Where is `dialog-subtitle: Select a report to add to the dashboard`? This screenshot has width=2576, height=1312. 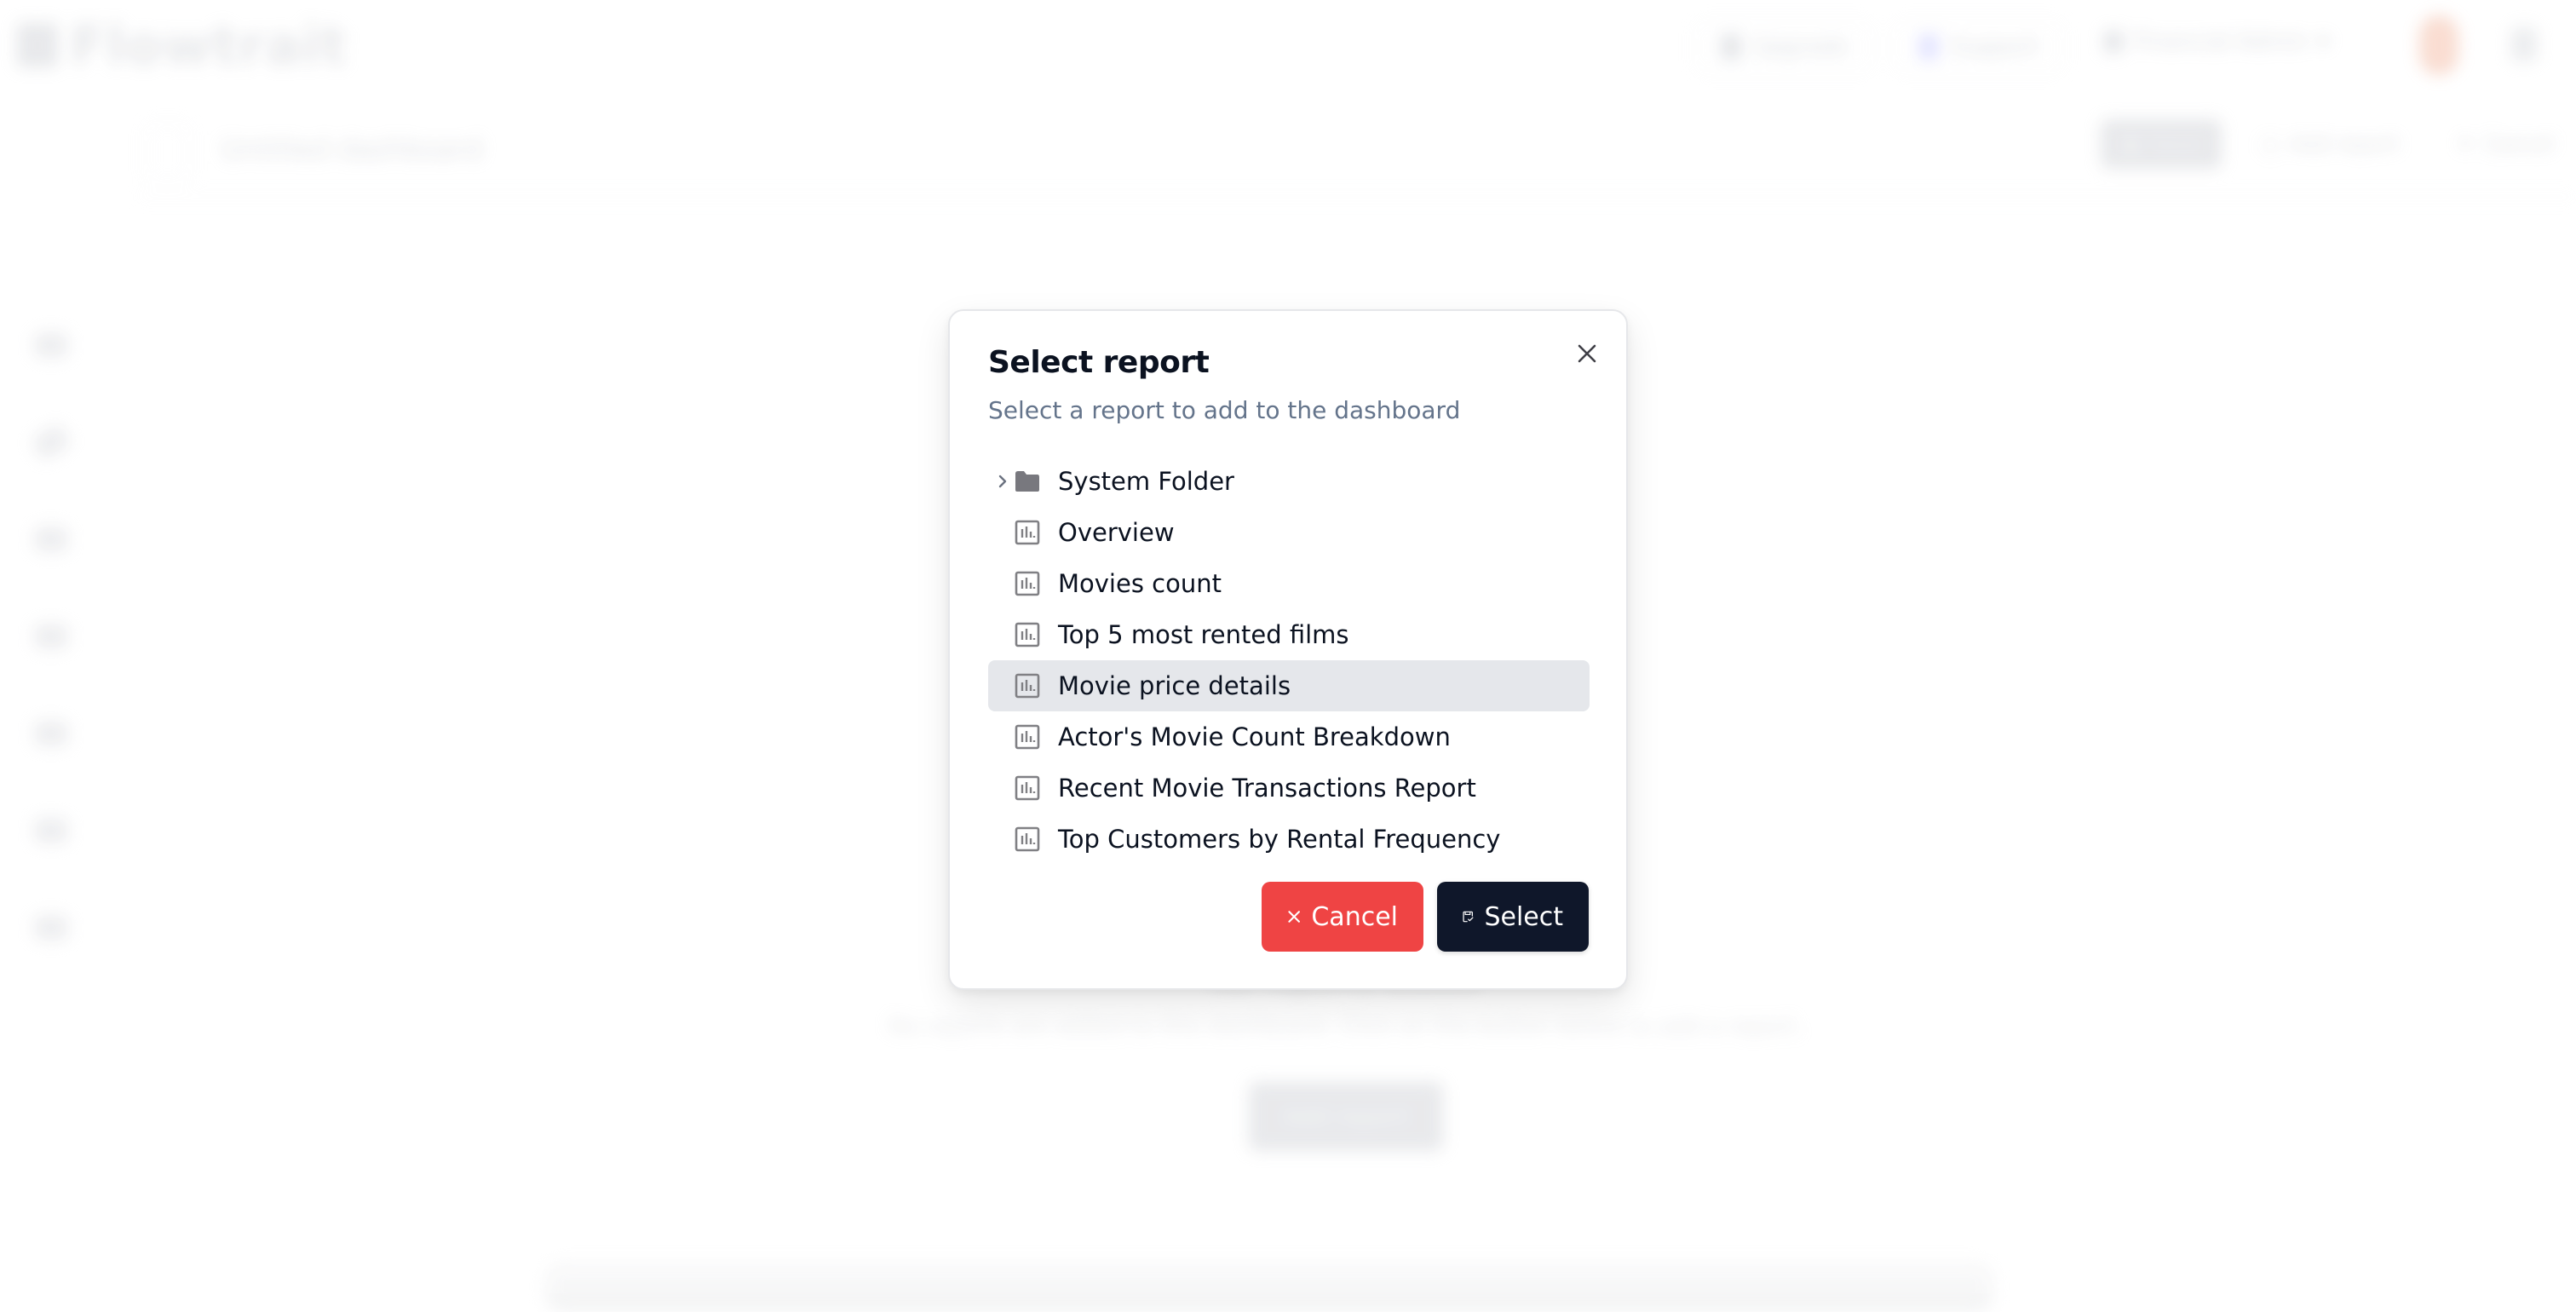
dialog-subtitle: Select a report to add to the dashboard is located at coordinates (1224, 410).